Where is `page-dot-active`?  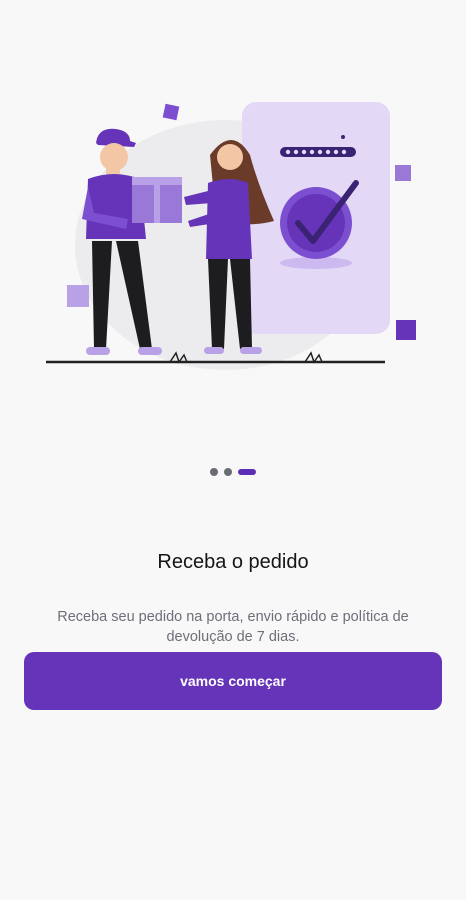 page-dot-active is located at coordinates (247, 472).